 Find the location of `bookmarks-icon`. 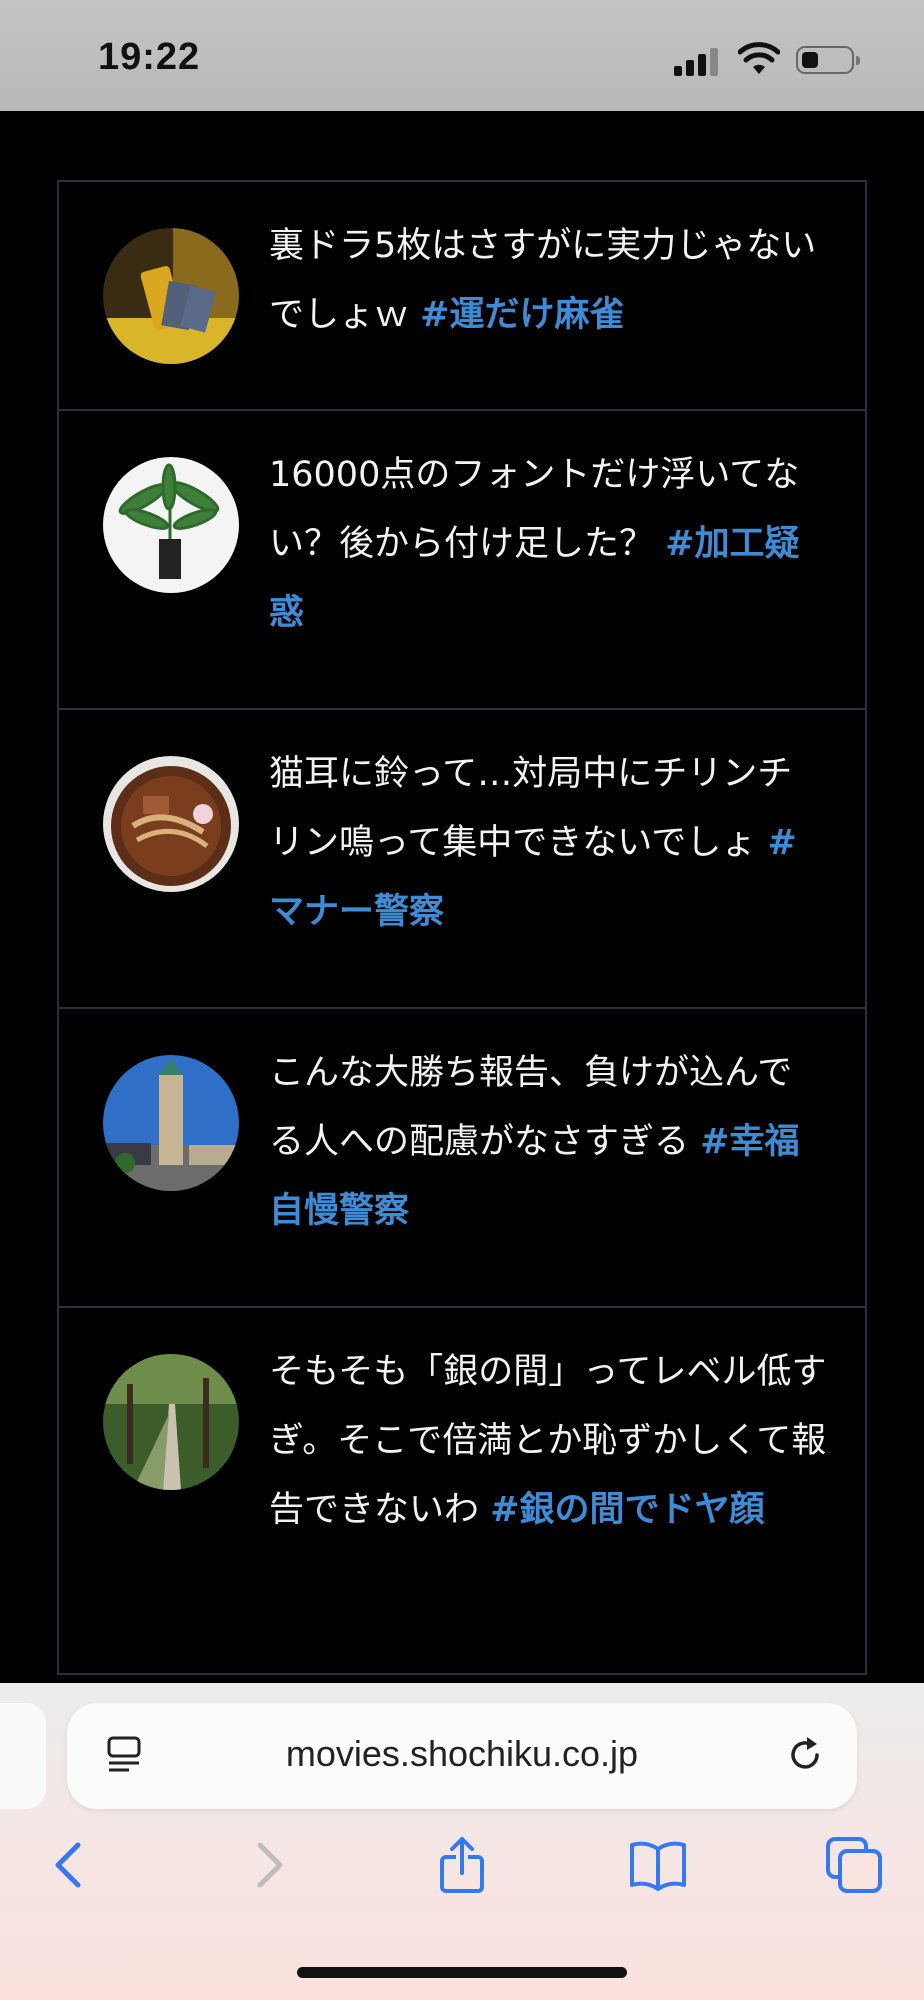

bookmarks-icon is located at coordinates (658, 1865).